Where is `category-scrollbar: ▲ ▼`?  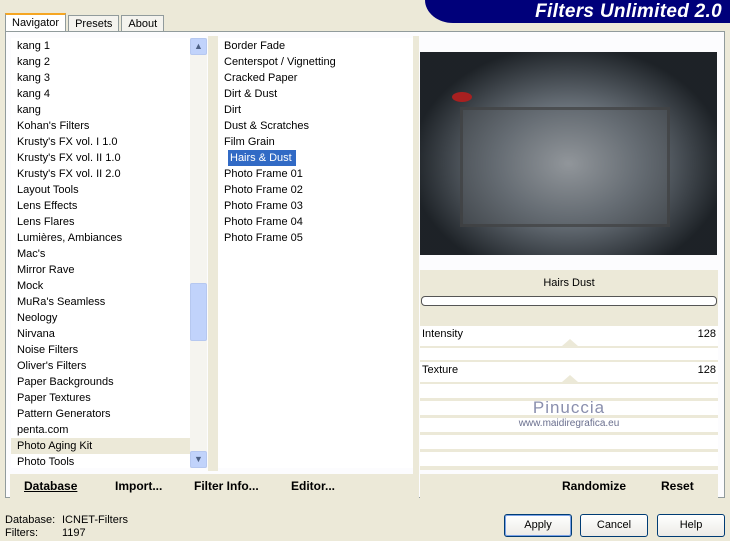 category-scrollbar: ▲ ▼ is located at coordinates (198, 253).